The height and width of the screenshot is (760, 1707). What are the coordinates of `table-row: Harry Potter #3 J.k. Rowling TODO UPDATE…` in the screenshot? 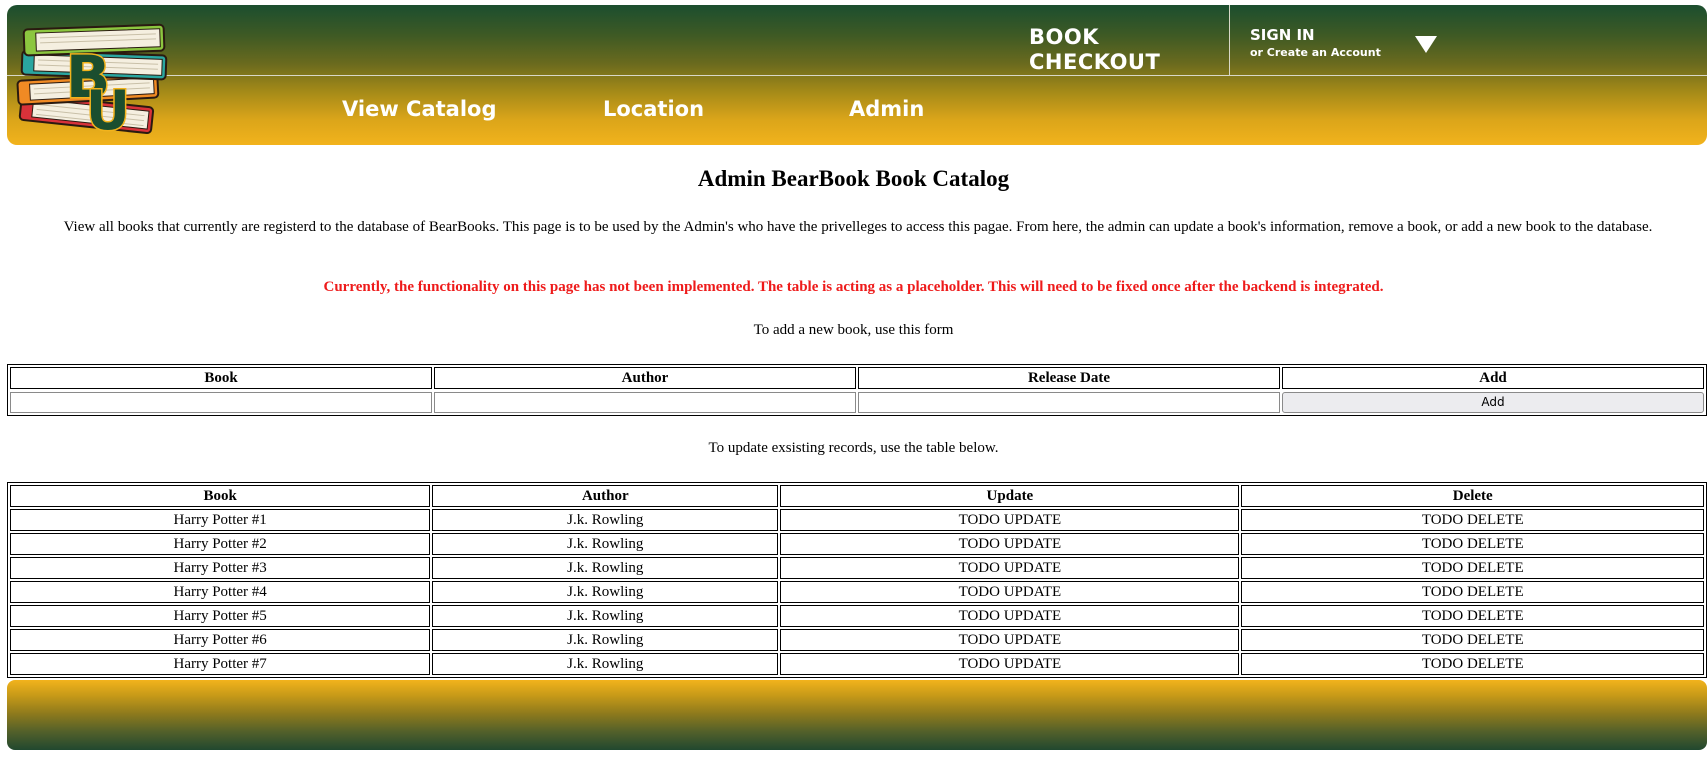 It's located at (857, 568).